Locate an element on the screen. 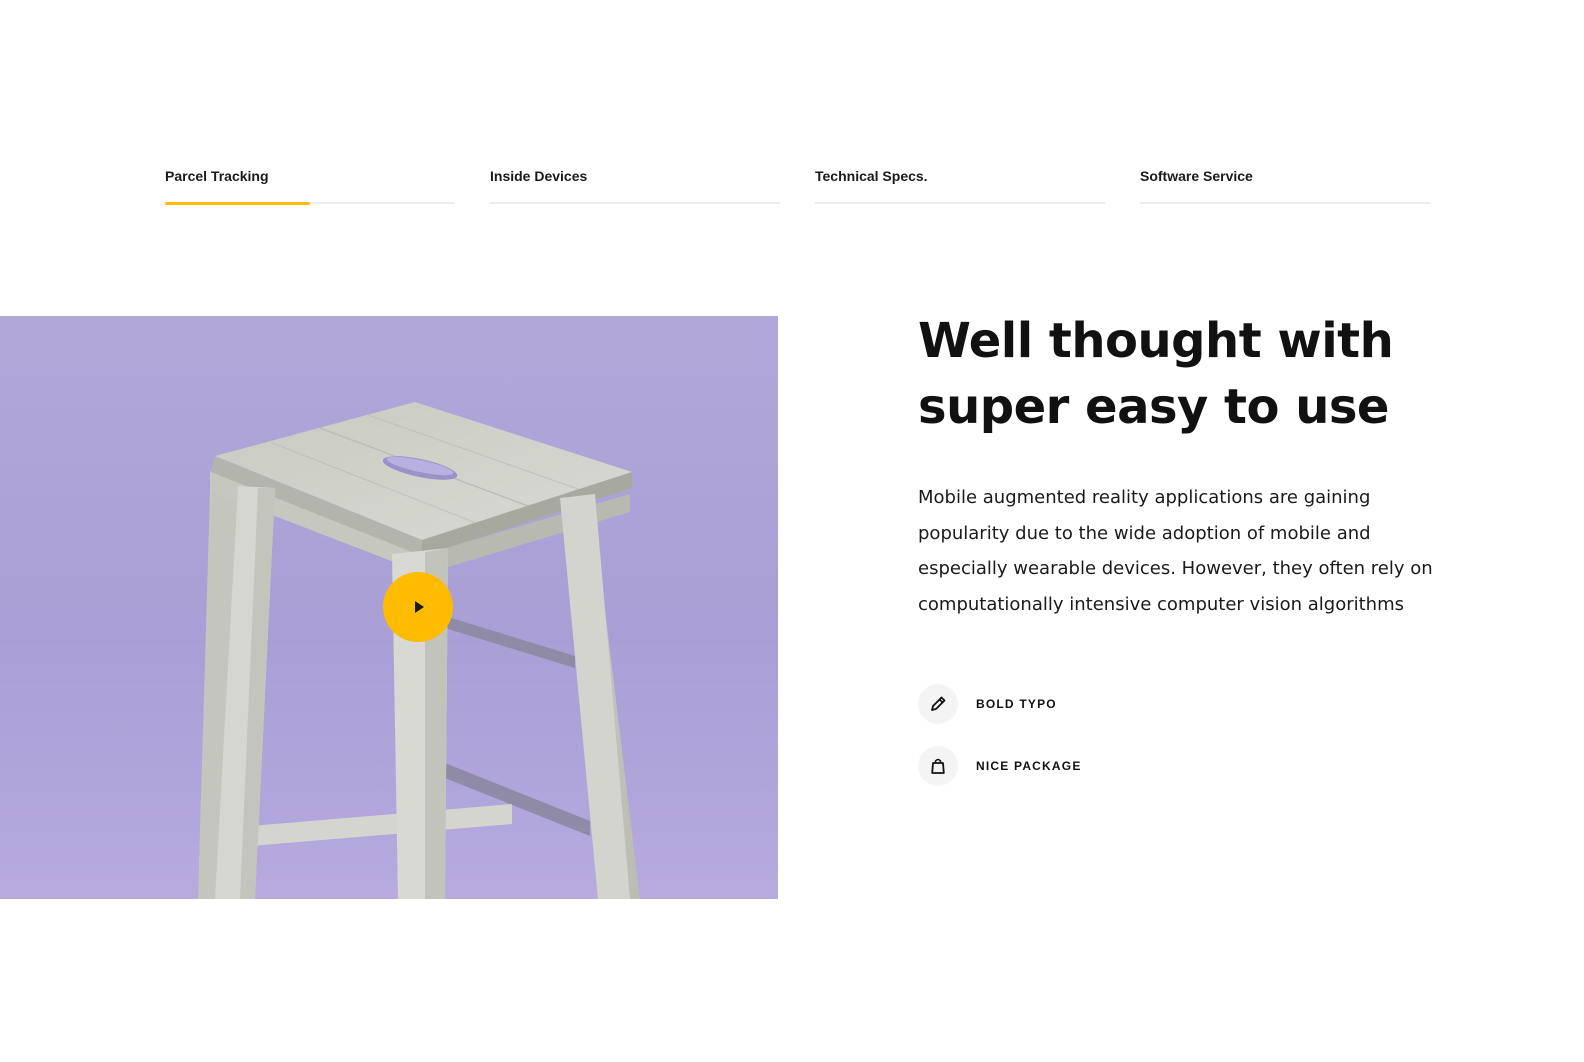 This screenshot has width=1584, height=1062. pencil-icon is located at coordinates (938, 704).